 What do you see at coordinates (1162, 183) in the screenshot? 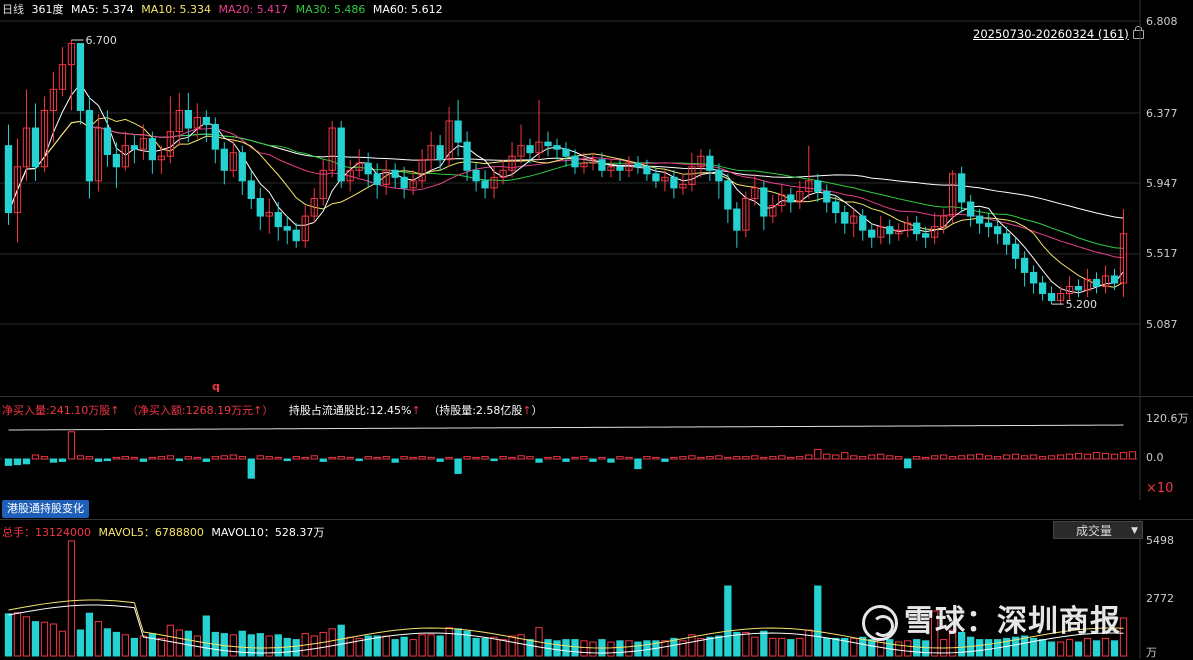
I see `price-axis-label: 5.947` at bounding box center [1162, 183].